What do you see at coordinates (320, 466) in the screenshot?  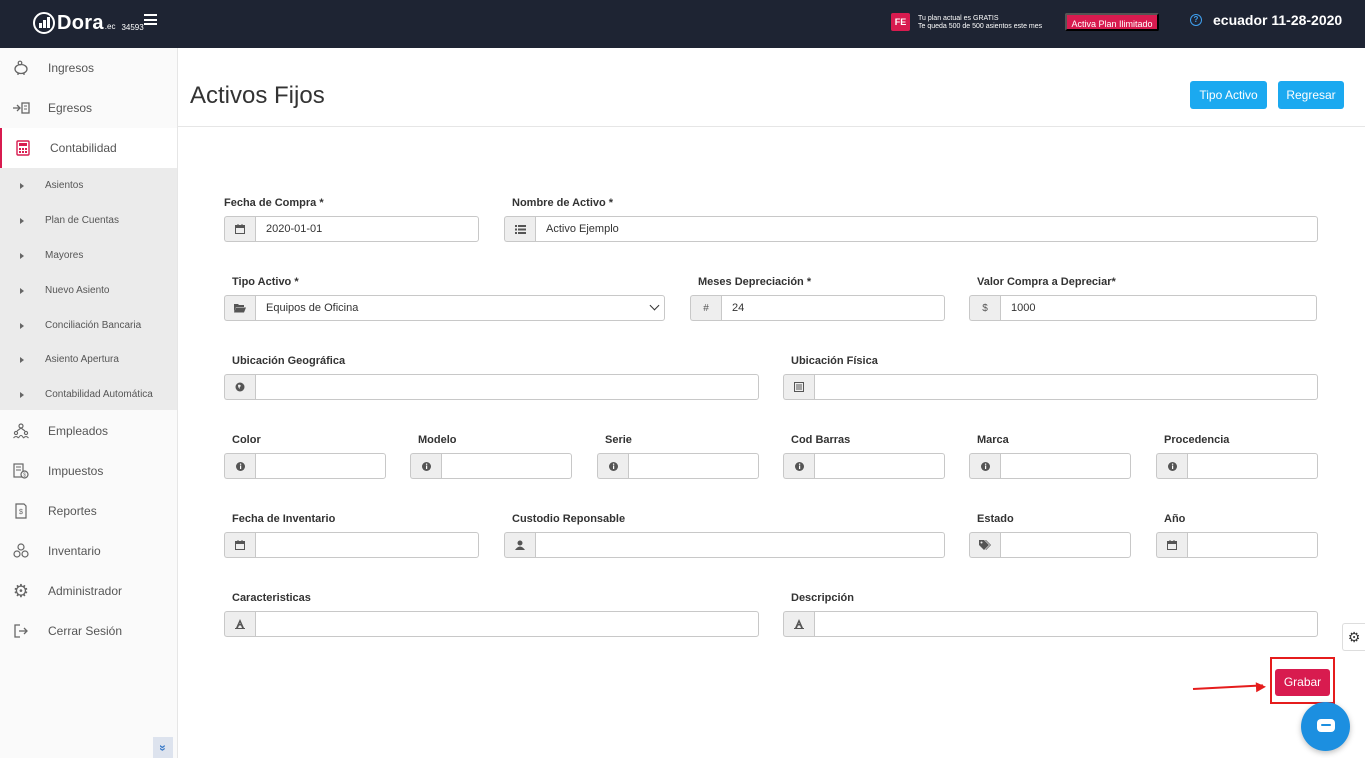 I see `color-input` at bounding box center [320, 466].